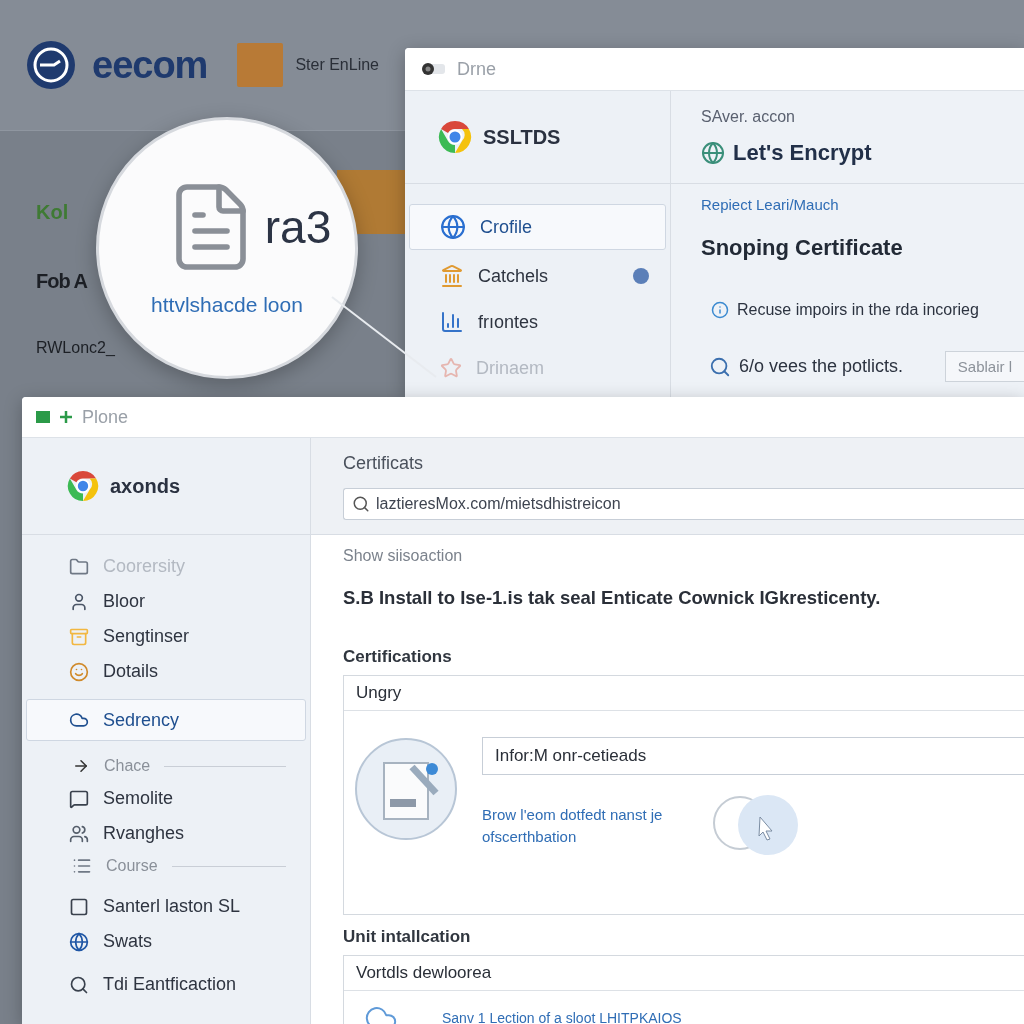  I want to click on card-title: Vortdls dewloorea, so click(684, 973).